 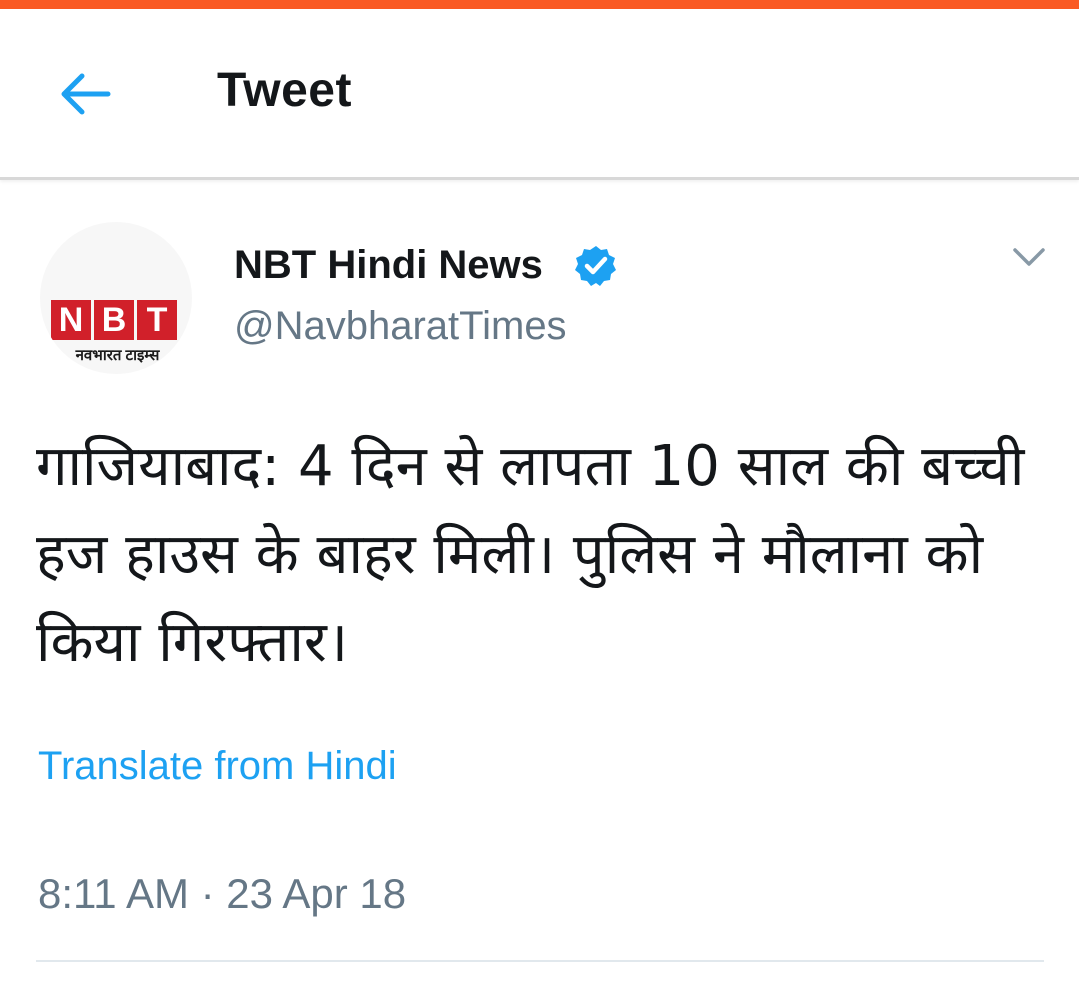 I want to click on back-button, so click(x=85, y=94).